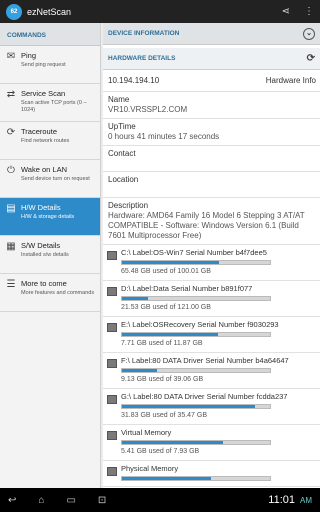 Image resolution: width=320 pixels, height=512 pixels. I want to click on drive-usage-text: 7.71 GB used of 11.87 GB, so click(162, 343).